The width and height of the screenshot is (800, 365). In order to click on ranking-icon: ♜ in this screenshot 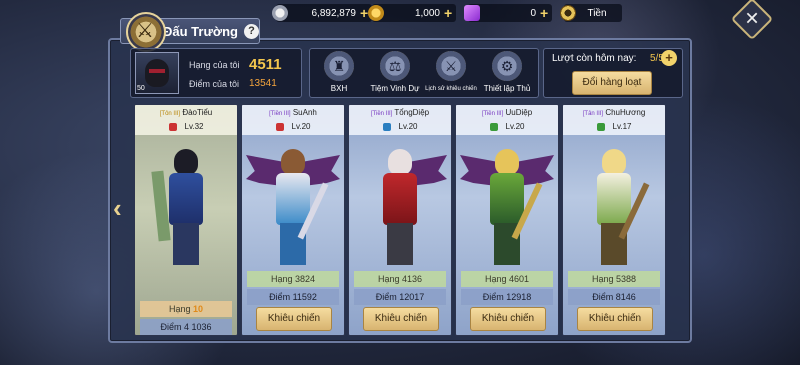, I will do `click(339, 66)`.